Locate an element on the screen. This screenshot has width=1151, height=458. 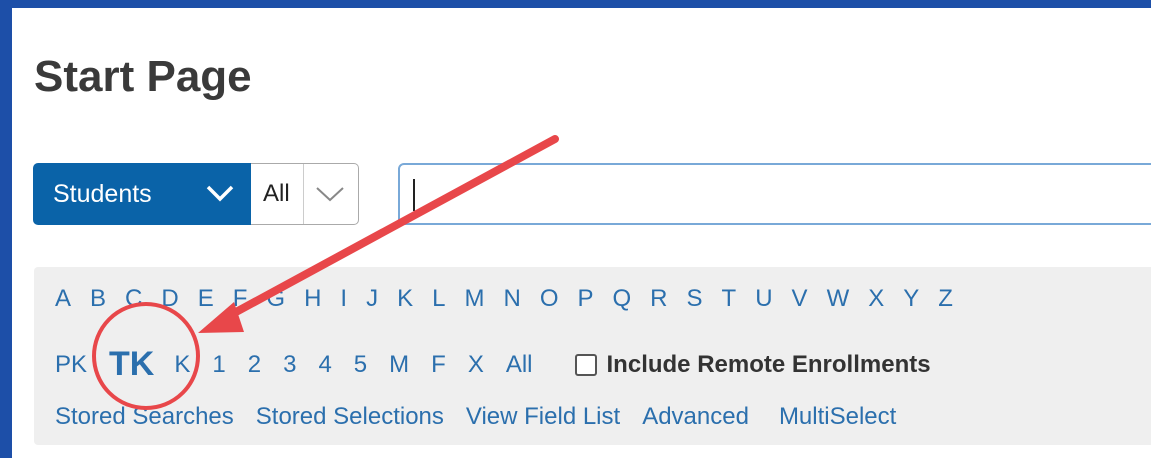
multiselect-link: MultiSelect is located at coordinates (837, 417).